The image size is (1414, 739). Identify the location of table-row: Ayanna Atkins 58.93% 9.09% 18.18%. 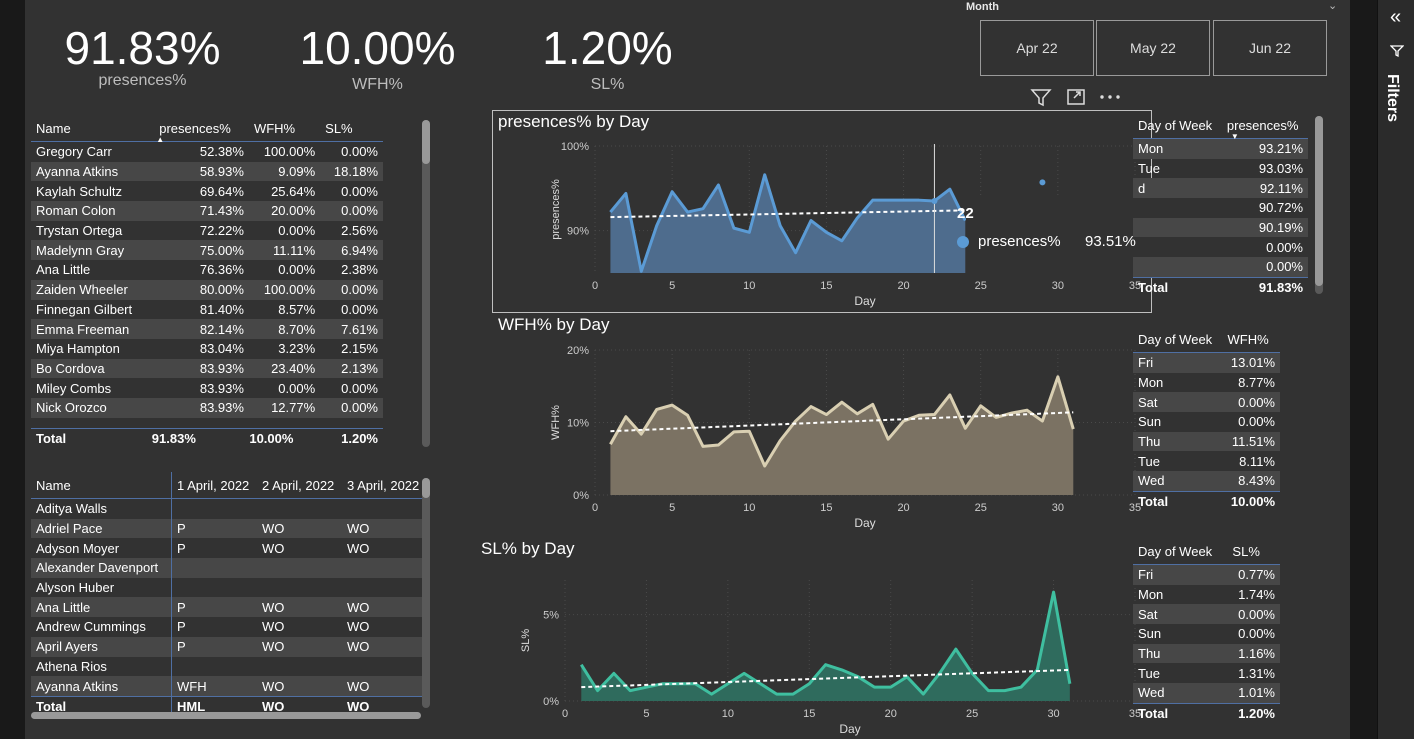
(207, 171).